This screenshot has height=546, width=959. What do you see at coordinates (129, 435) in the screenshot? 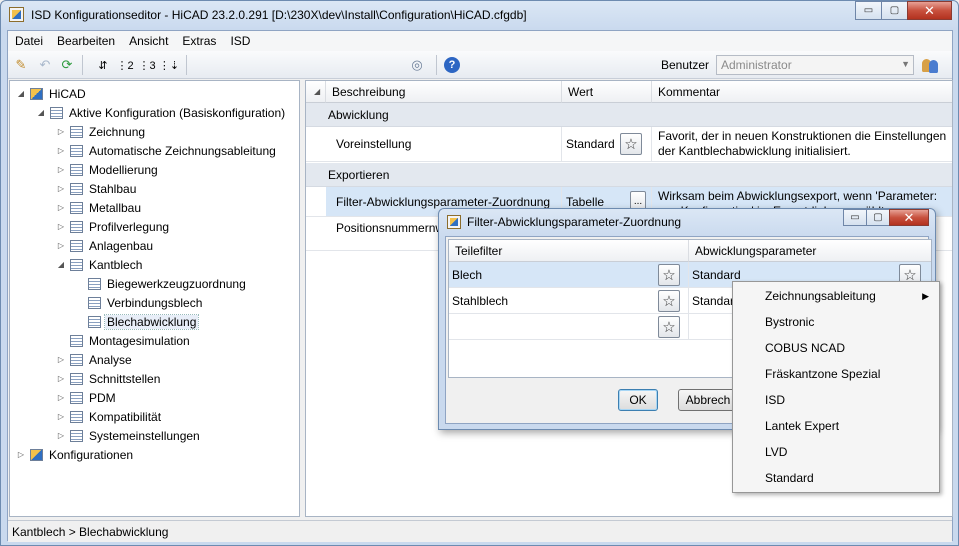
I see `tree-item: ▷ Systemeinstellungen` at bounding box center [129, 435].